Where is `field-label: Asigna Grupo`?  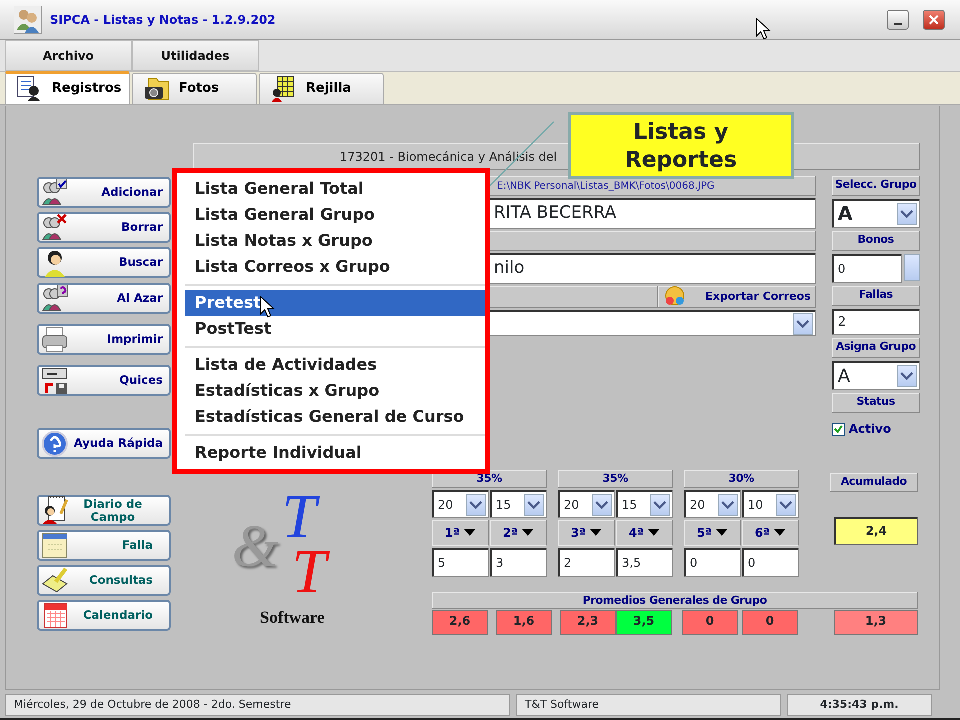 field-label: Asigna Grupo is located at coordinates (876, 348).